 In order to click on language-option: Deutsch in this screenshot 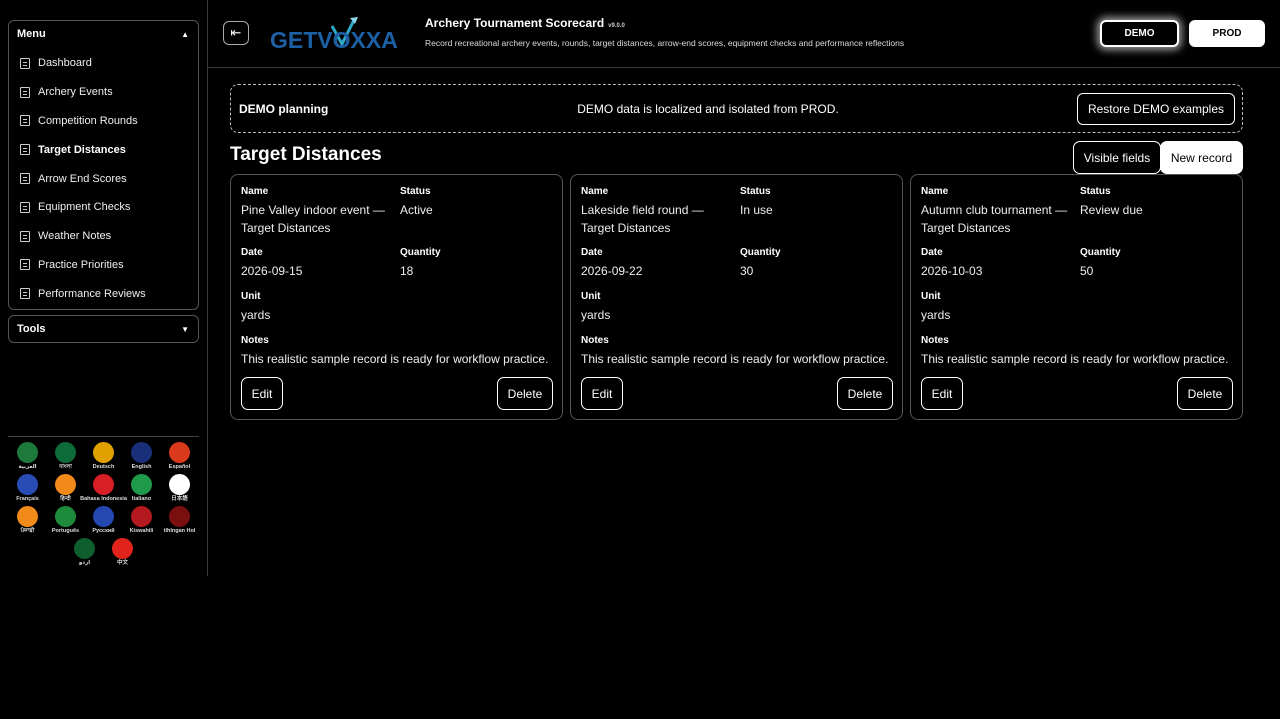, I will do `click(104, 458)`.